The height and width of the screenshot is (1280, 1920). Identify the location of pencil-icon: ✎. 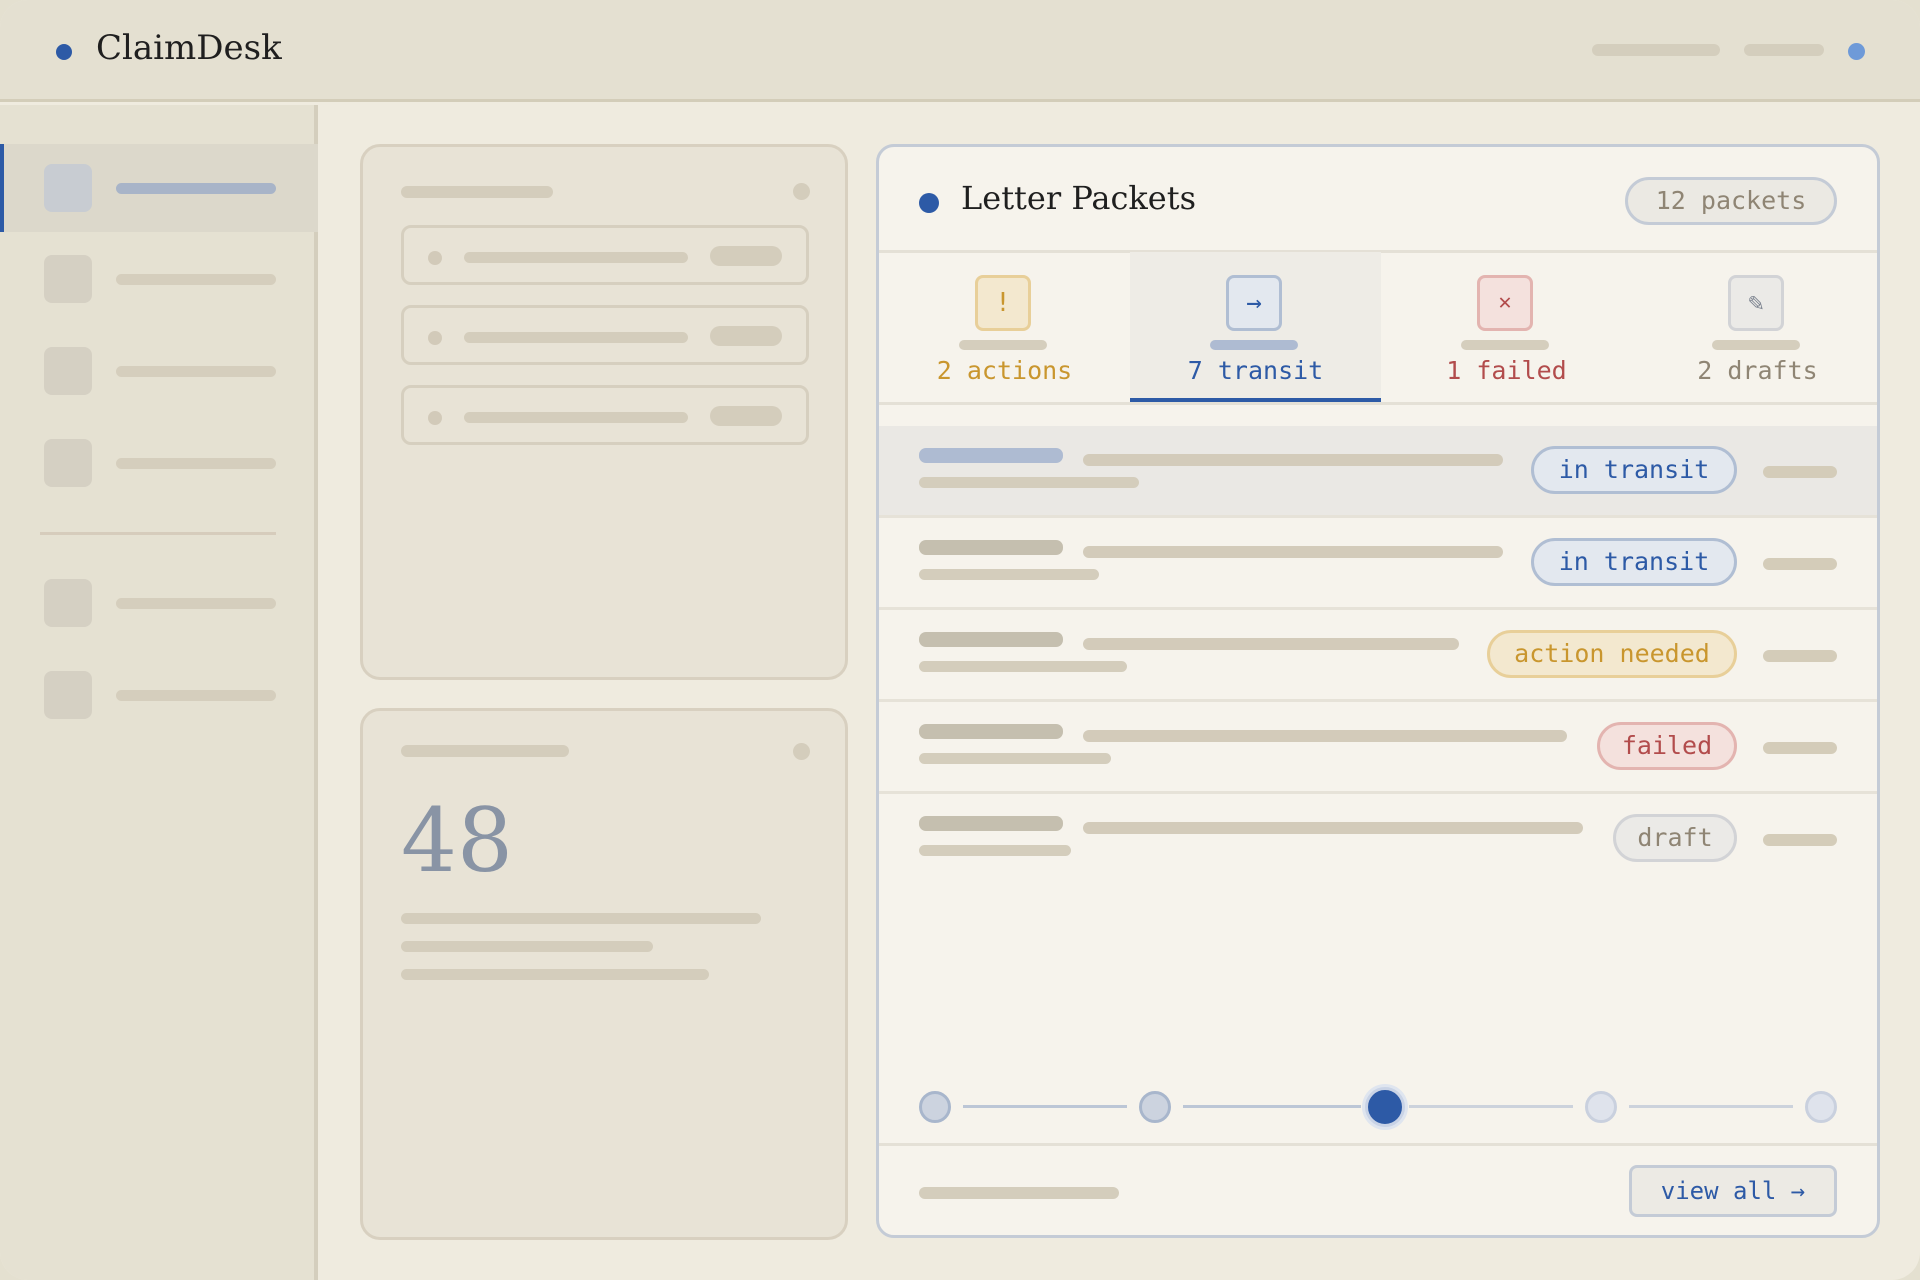
(1756, 303).